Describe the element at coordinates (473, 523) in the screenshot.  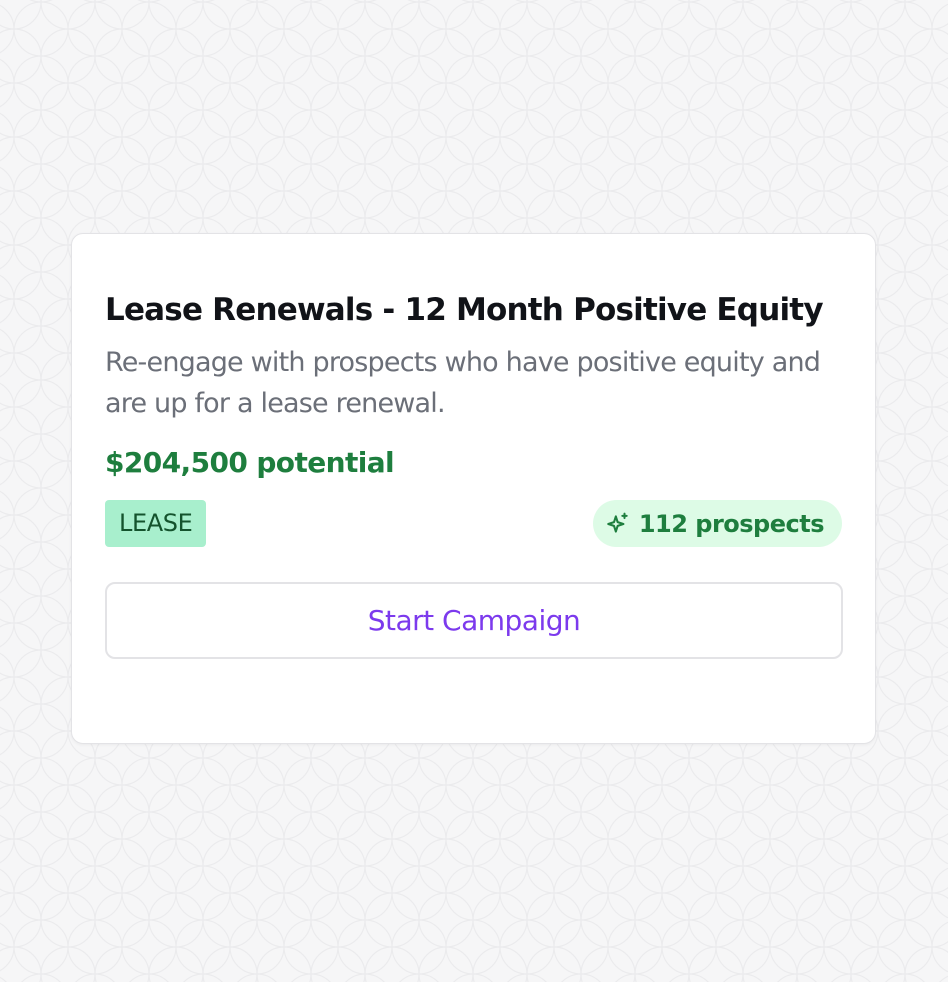
I see `tag-row: LEASE 112 prospects` at that location.